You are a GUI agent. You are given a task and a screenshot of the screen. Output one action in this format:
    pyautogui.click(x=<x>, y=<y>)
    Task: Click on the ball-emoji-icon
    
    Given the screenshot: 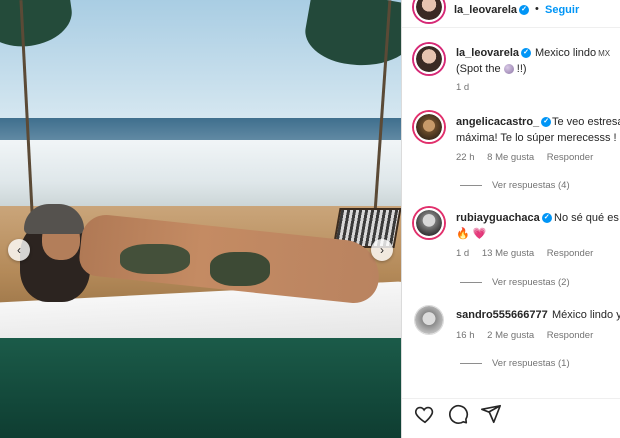 What is the action you would take?
    pyautogui.click(x=508, y=69)
    